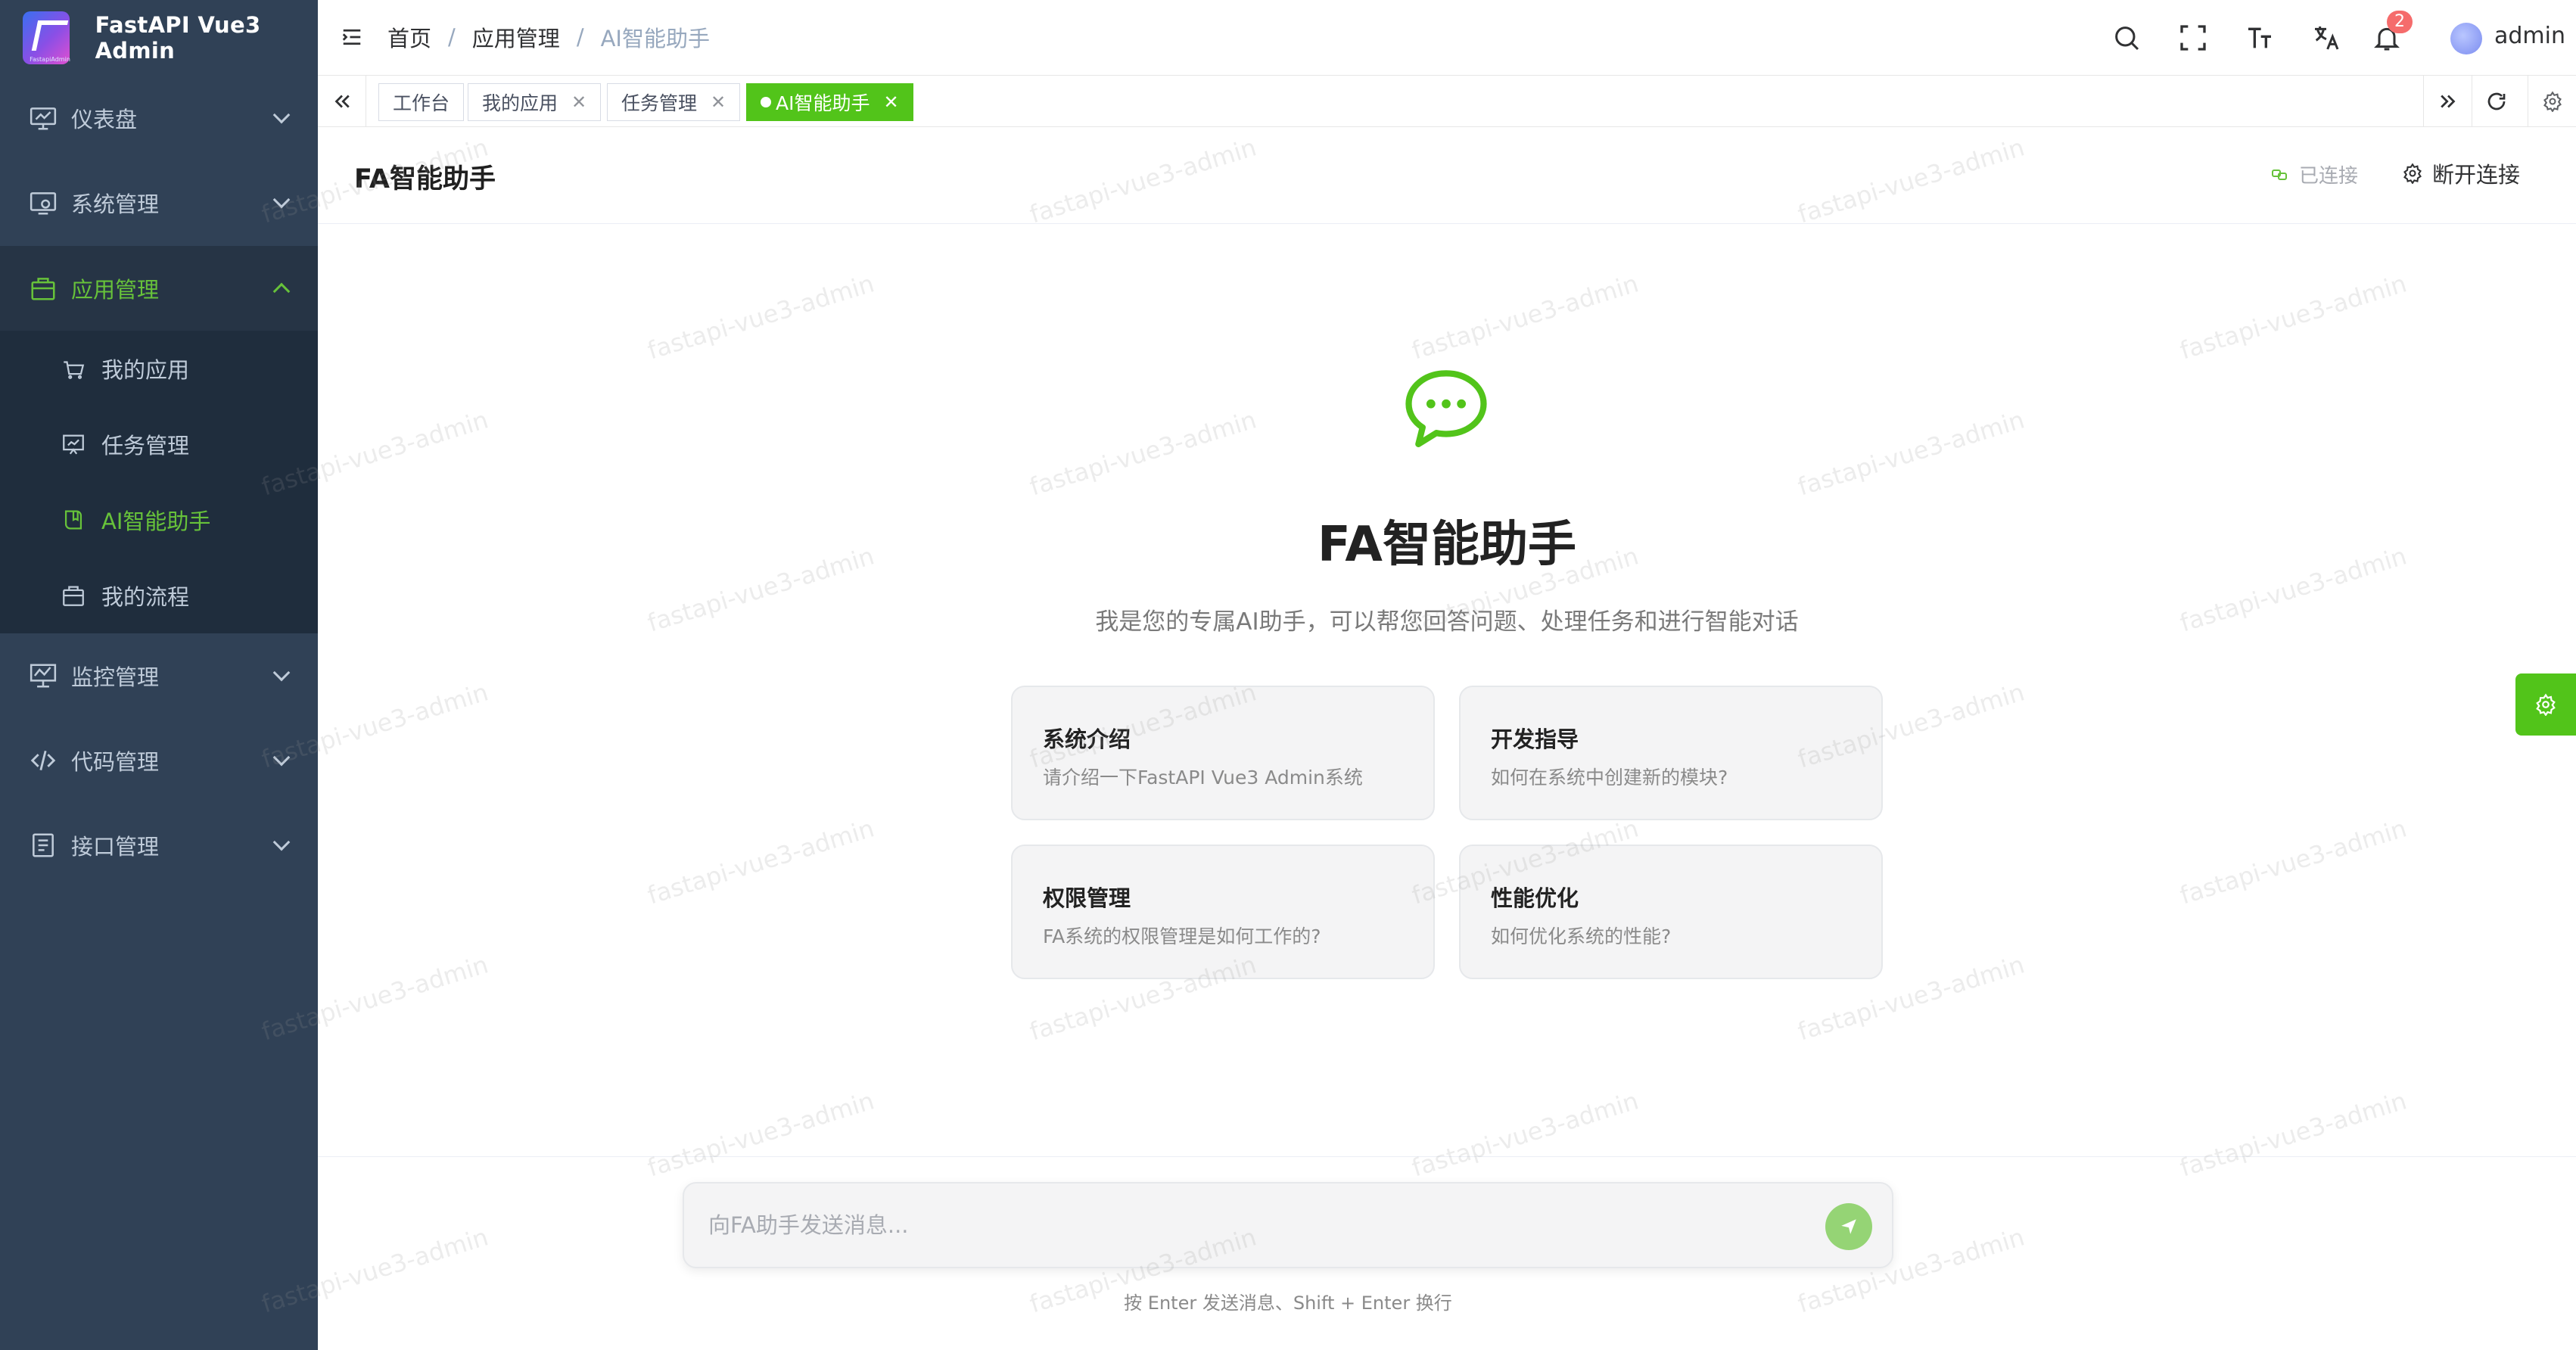 The width and height of the screenshot is (2576, 1350). What do you see at coordinates (1671, 753) in the screenshot?
I see `suggestion-card: 开发指导 如何在系统中创建新的模块?` at bounding box center [1671, 753].